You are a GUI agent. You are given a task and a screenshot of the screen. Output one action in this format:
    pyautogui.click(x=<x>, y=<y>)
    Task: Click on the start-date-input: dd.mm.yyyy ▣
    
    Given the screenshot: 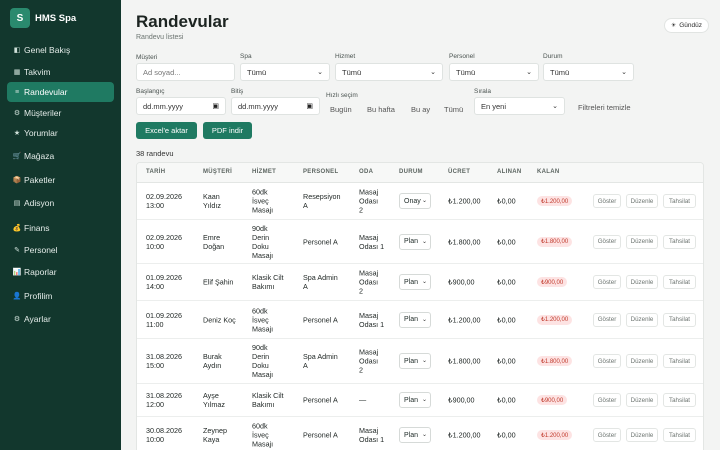 What is the action you would take?
    pyautogui.click(x=181, y=106)
    